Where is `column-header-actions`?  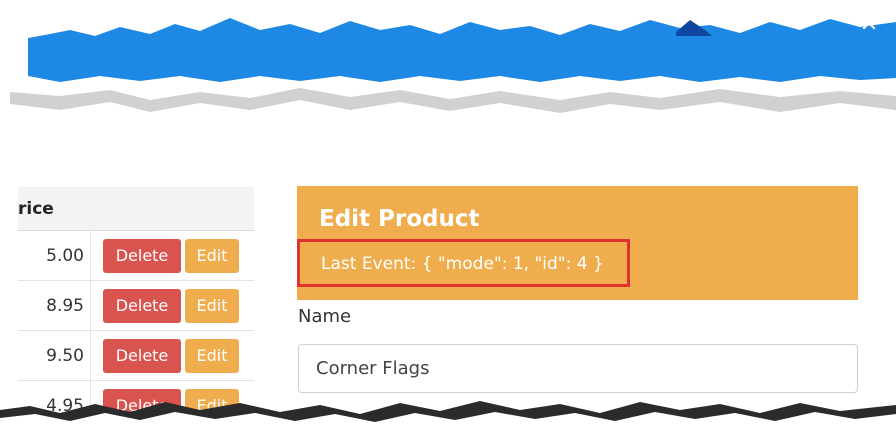
column-header-actions is located at coordinates (172, 209).